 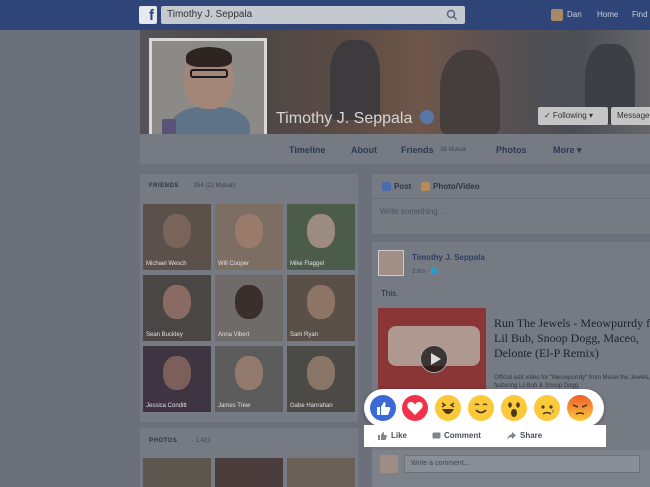 What do you see at coordinates (399, 435) in the screenshot?
I see `like-button: Like` at bounding box center [399, 435].